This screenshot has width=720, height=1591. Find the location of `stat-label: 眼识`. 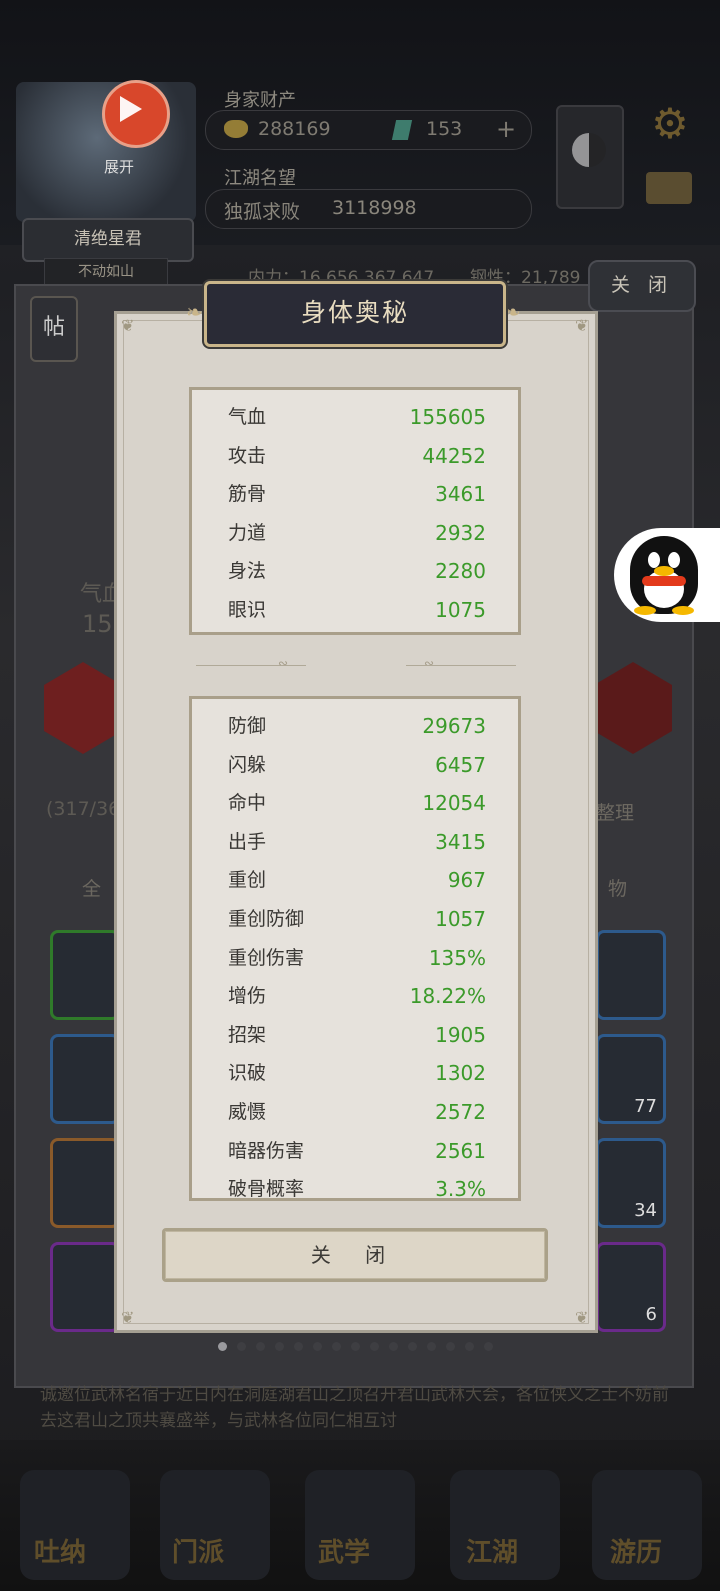

stat-label: 眼识 is located at coordinates (247, 610).